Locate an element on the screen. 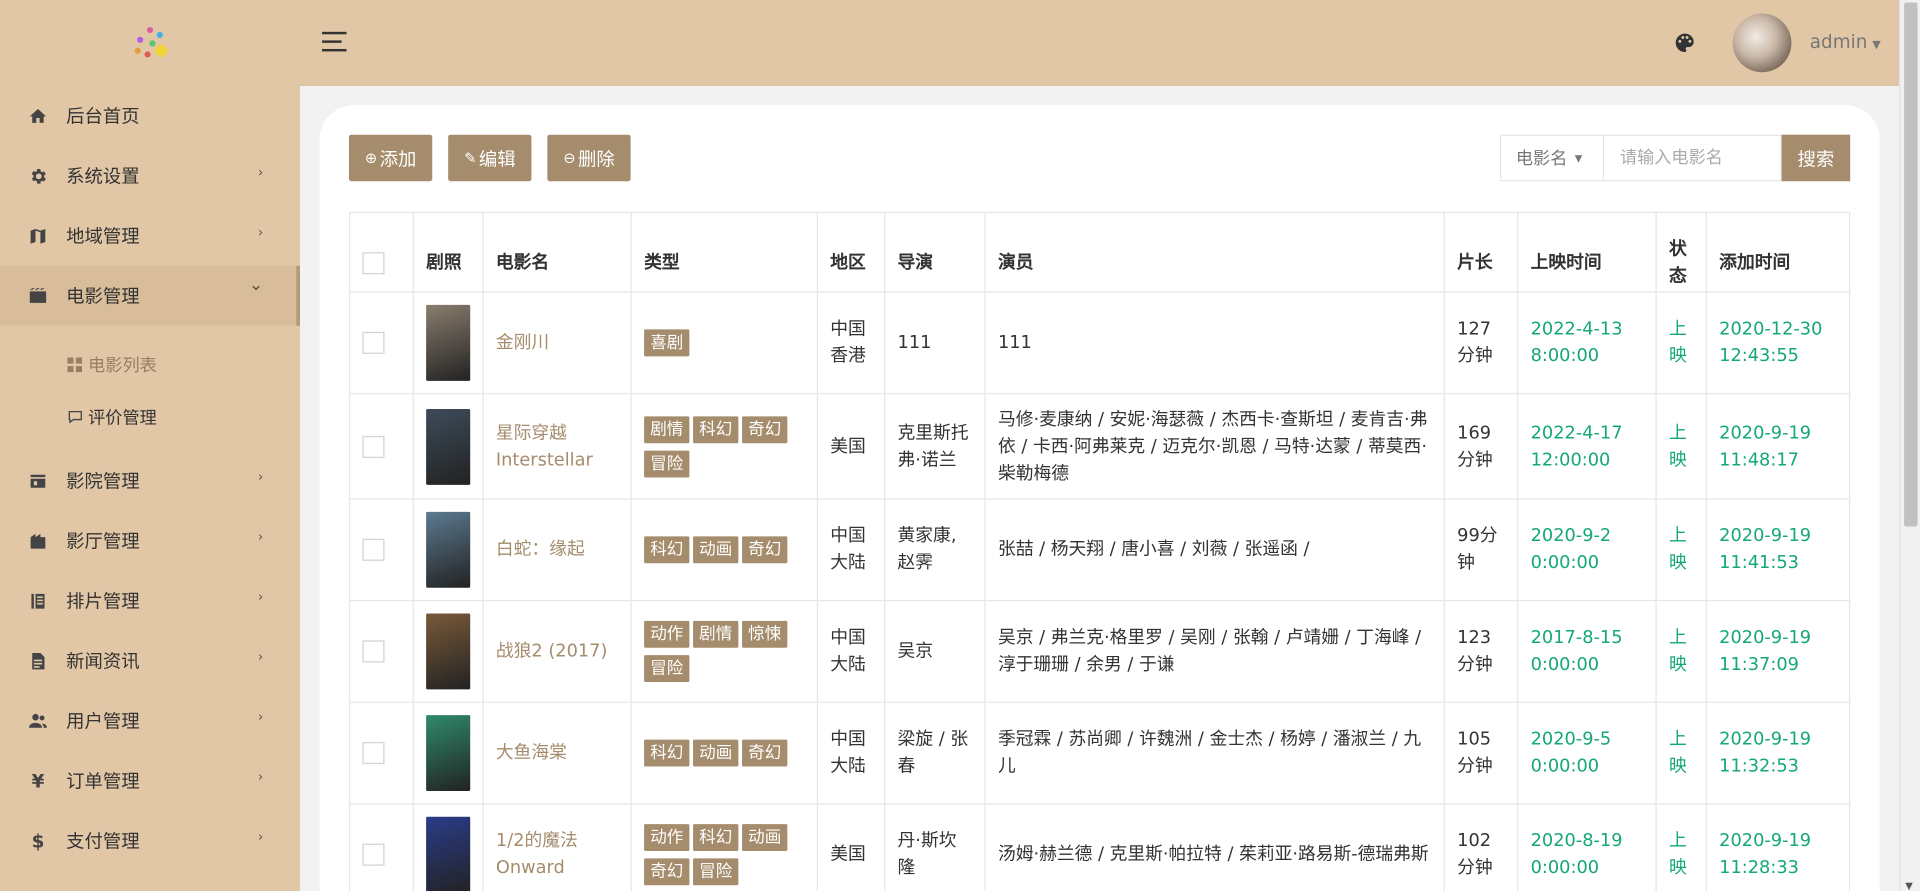 This screenshot has height=891, width=1920. duration-cell: 123分钟 is located at coordinates (1481, 651).